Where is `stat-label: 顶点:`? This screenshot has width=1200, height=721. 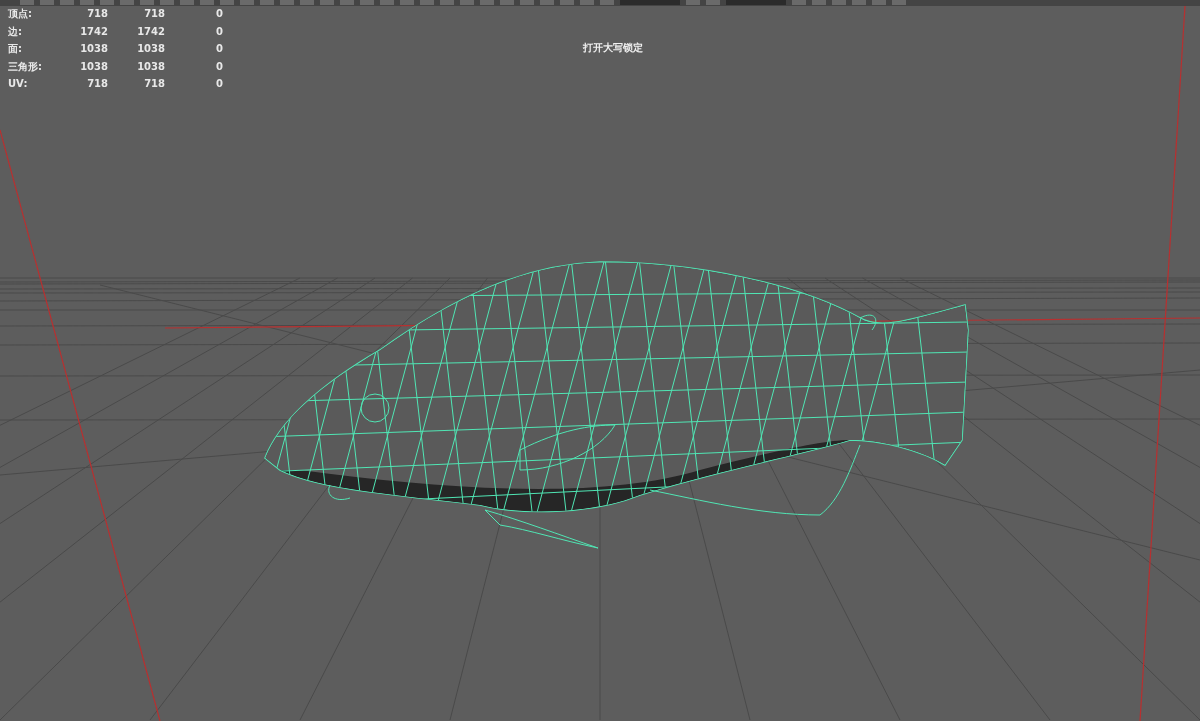 stat-label: 顶点: is located at coordinates (20, 14).